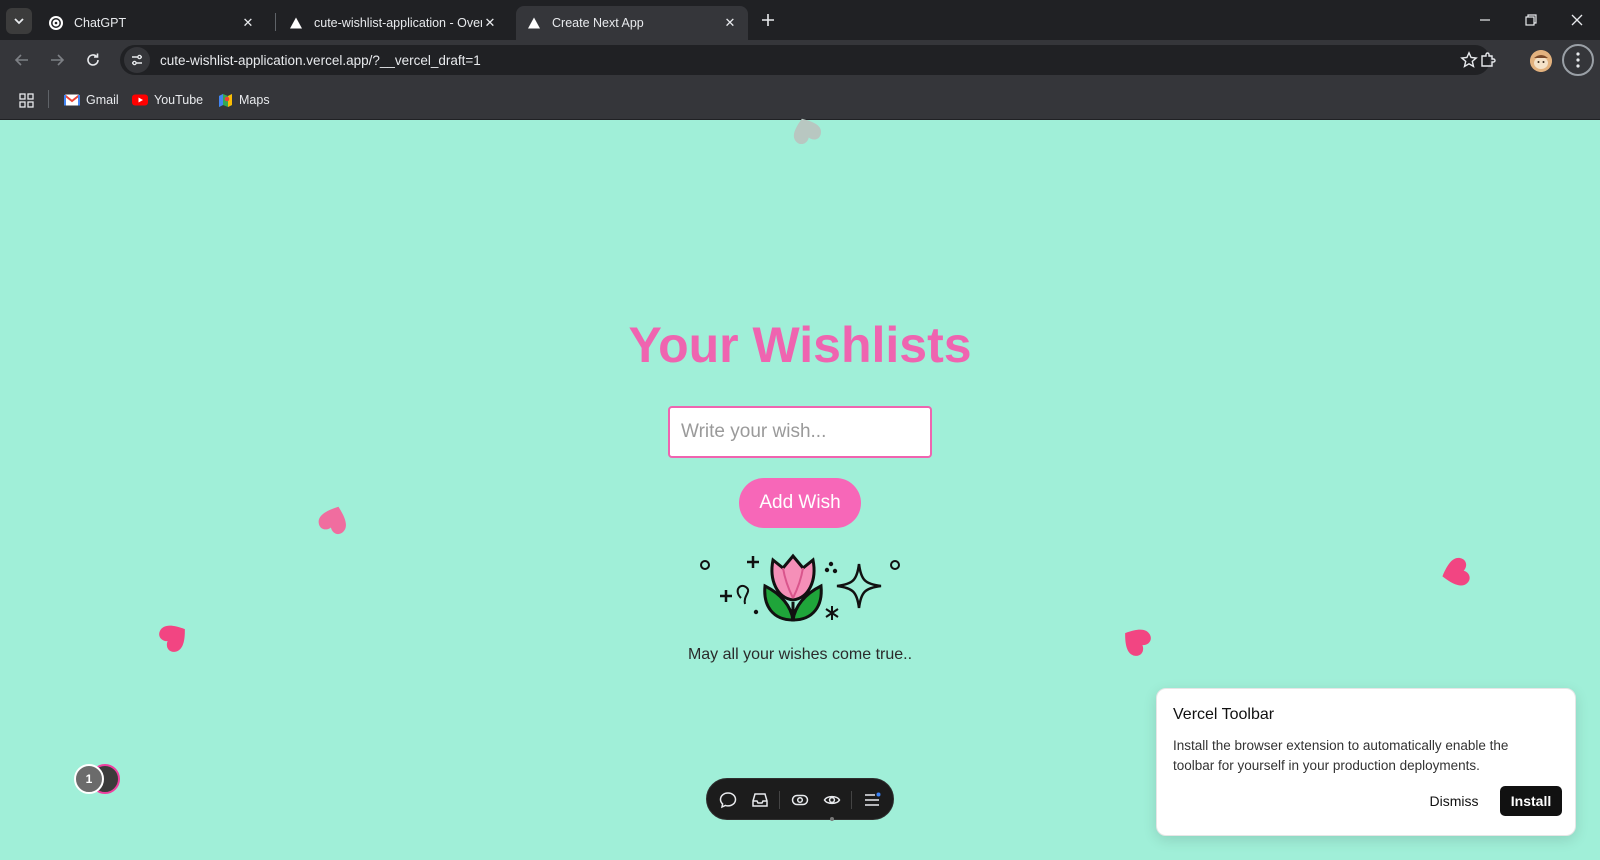 This screenshot has width=1600, height=860. I want to click on arrow-left-icon, so click(21, 60).